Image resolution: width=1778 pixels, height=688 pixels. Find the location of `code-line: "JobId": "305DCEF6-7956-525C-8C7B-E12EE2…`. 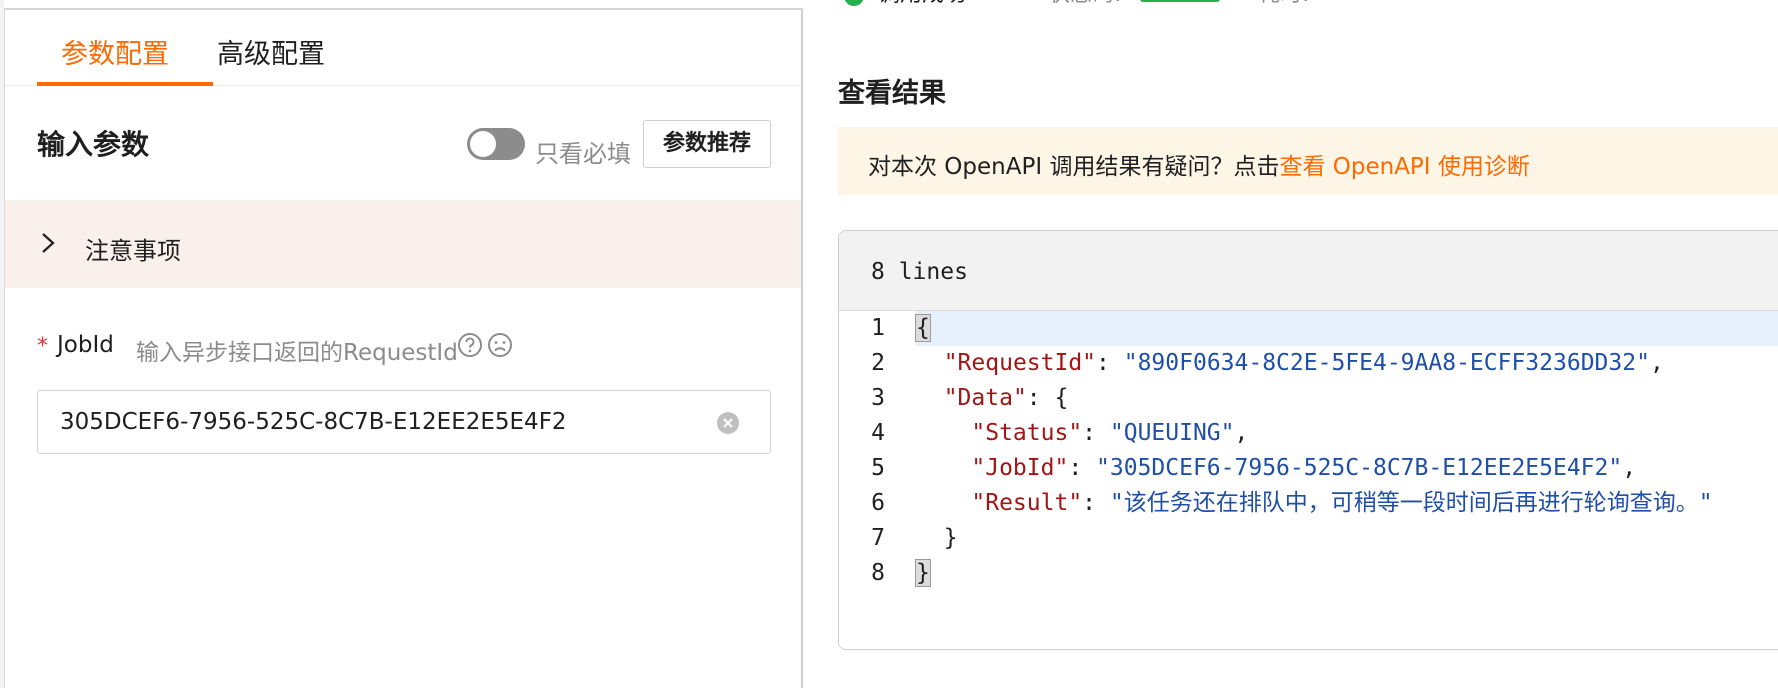

code-line: "JobId": "305DCEF6-7956-525C-8C7B-E12EE2… is located at coordinates (1304, 468).